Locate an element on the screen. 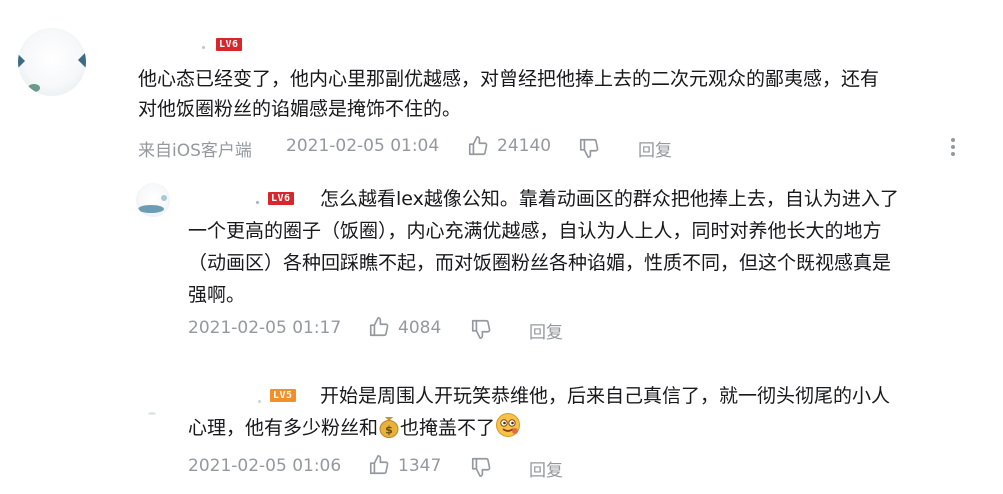  comment-timestamp: 2021-02-05 01:04 is located at coordinates (363, 146).